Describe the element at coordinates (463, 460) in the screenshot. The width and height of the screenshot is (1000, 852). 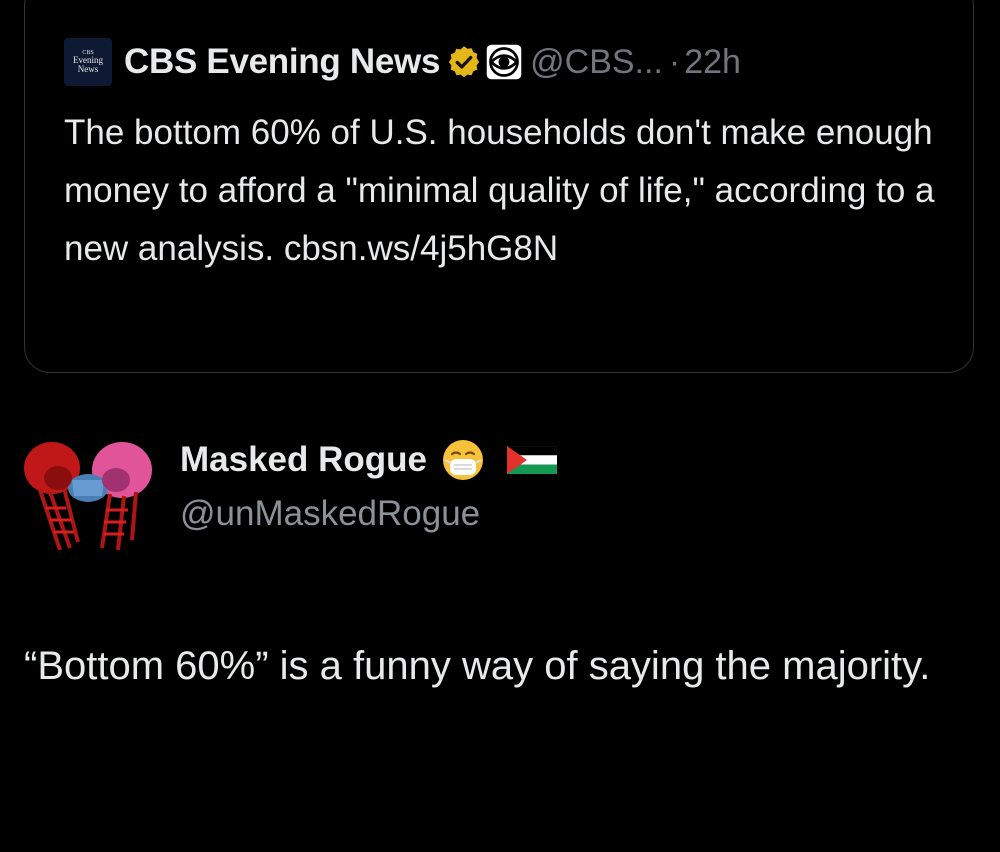
I see `face-with-medical-mask-icon` at that location.